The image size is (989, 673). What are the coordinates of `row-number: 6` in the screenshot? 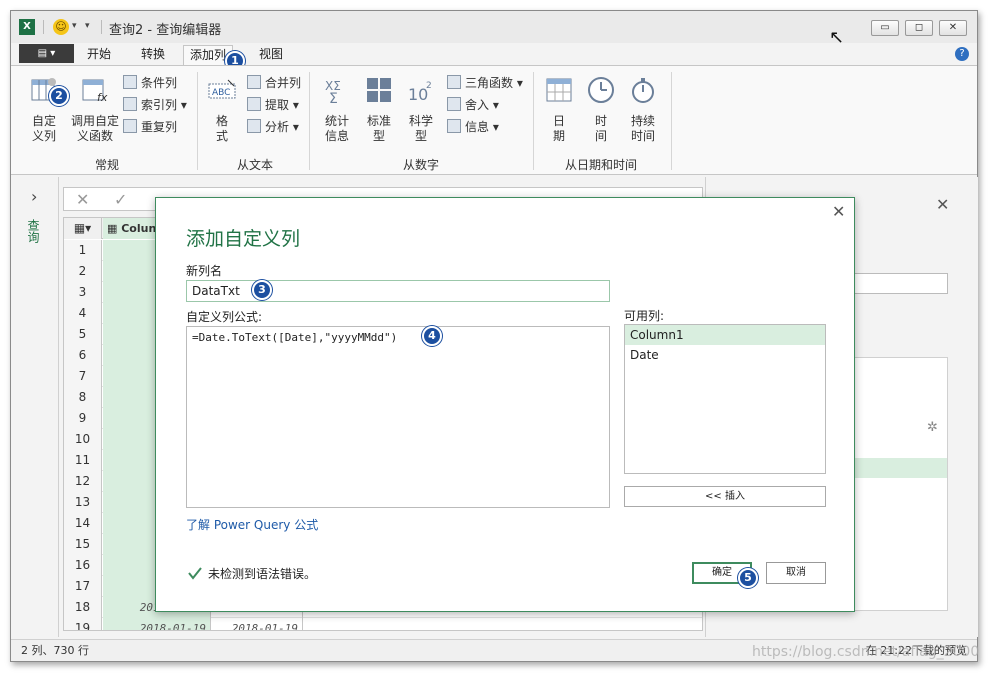 It's located at (83, 355).